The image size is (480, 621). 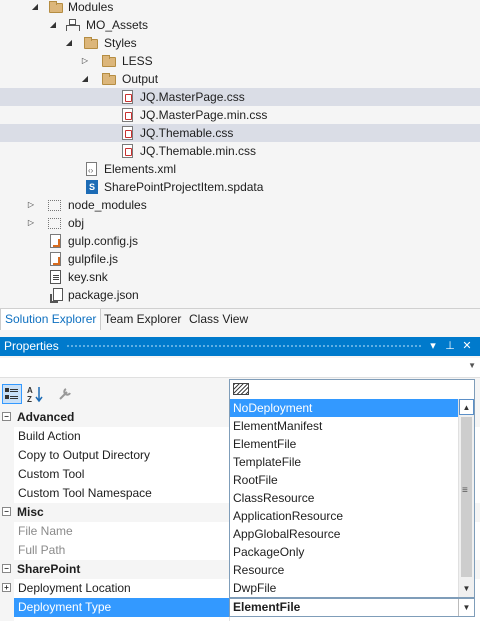 What do you see at coordinates (140, 169) in the screenshot?
I see `tree-item-label: Elements.xml` at bounding box center [140, 169].